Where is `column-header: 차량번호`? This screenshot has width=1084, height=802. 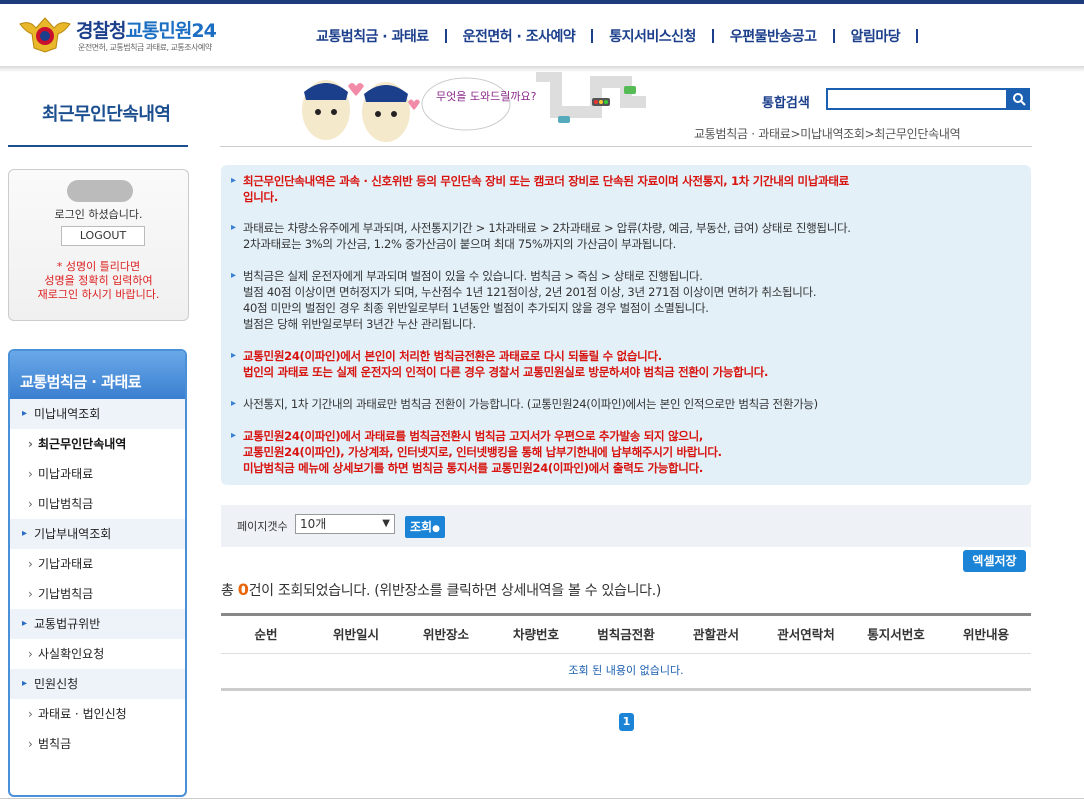
column-header: 차량번호 is located at coordinates (535, 634).